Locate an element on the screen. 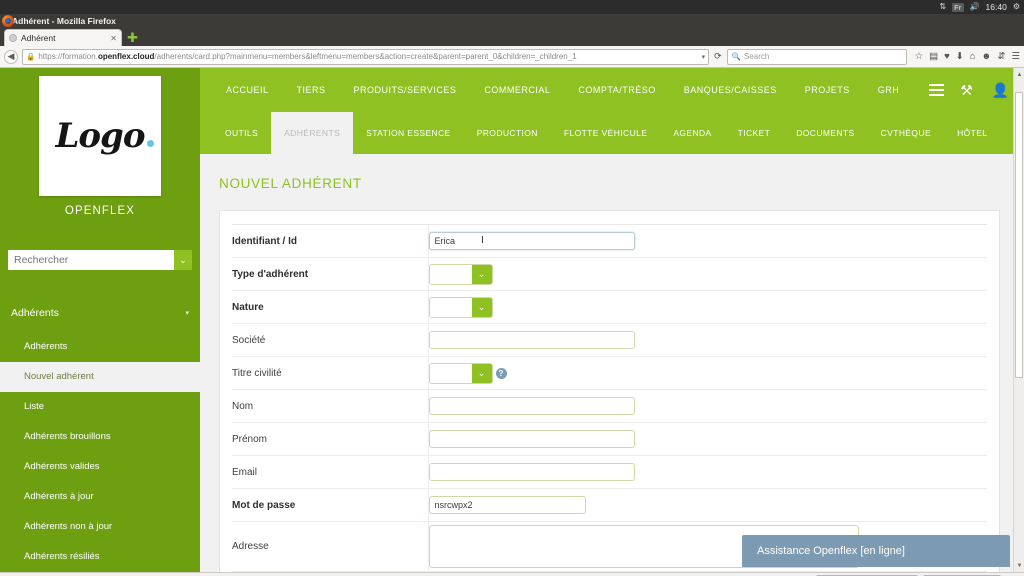 Image resolution: width=1024 pixels, height=576 pixels. sync-icon: ⇵ is located at coordinates (1002, 57).